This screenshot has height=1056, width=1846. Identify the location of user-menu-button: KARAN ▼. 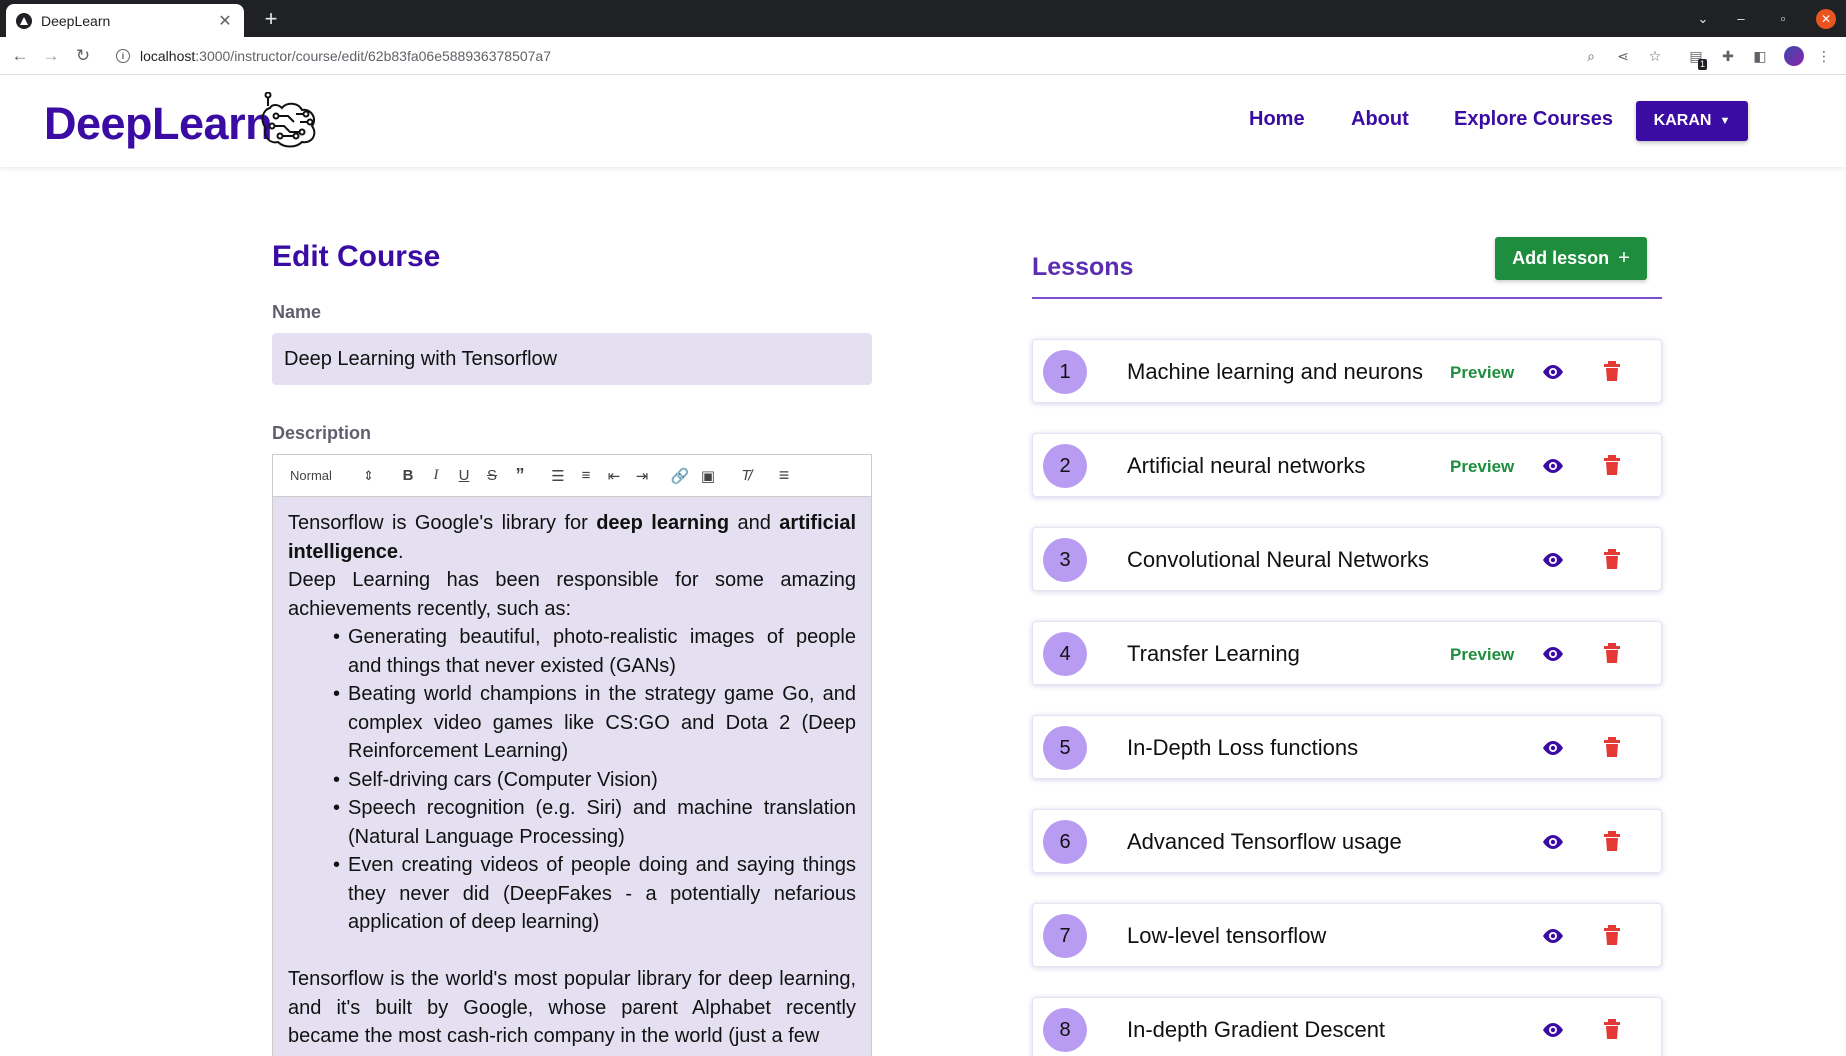
(1692, 121).